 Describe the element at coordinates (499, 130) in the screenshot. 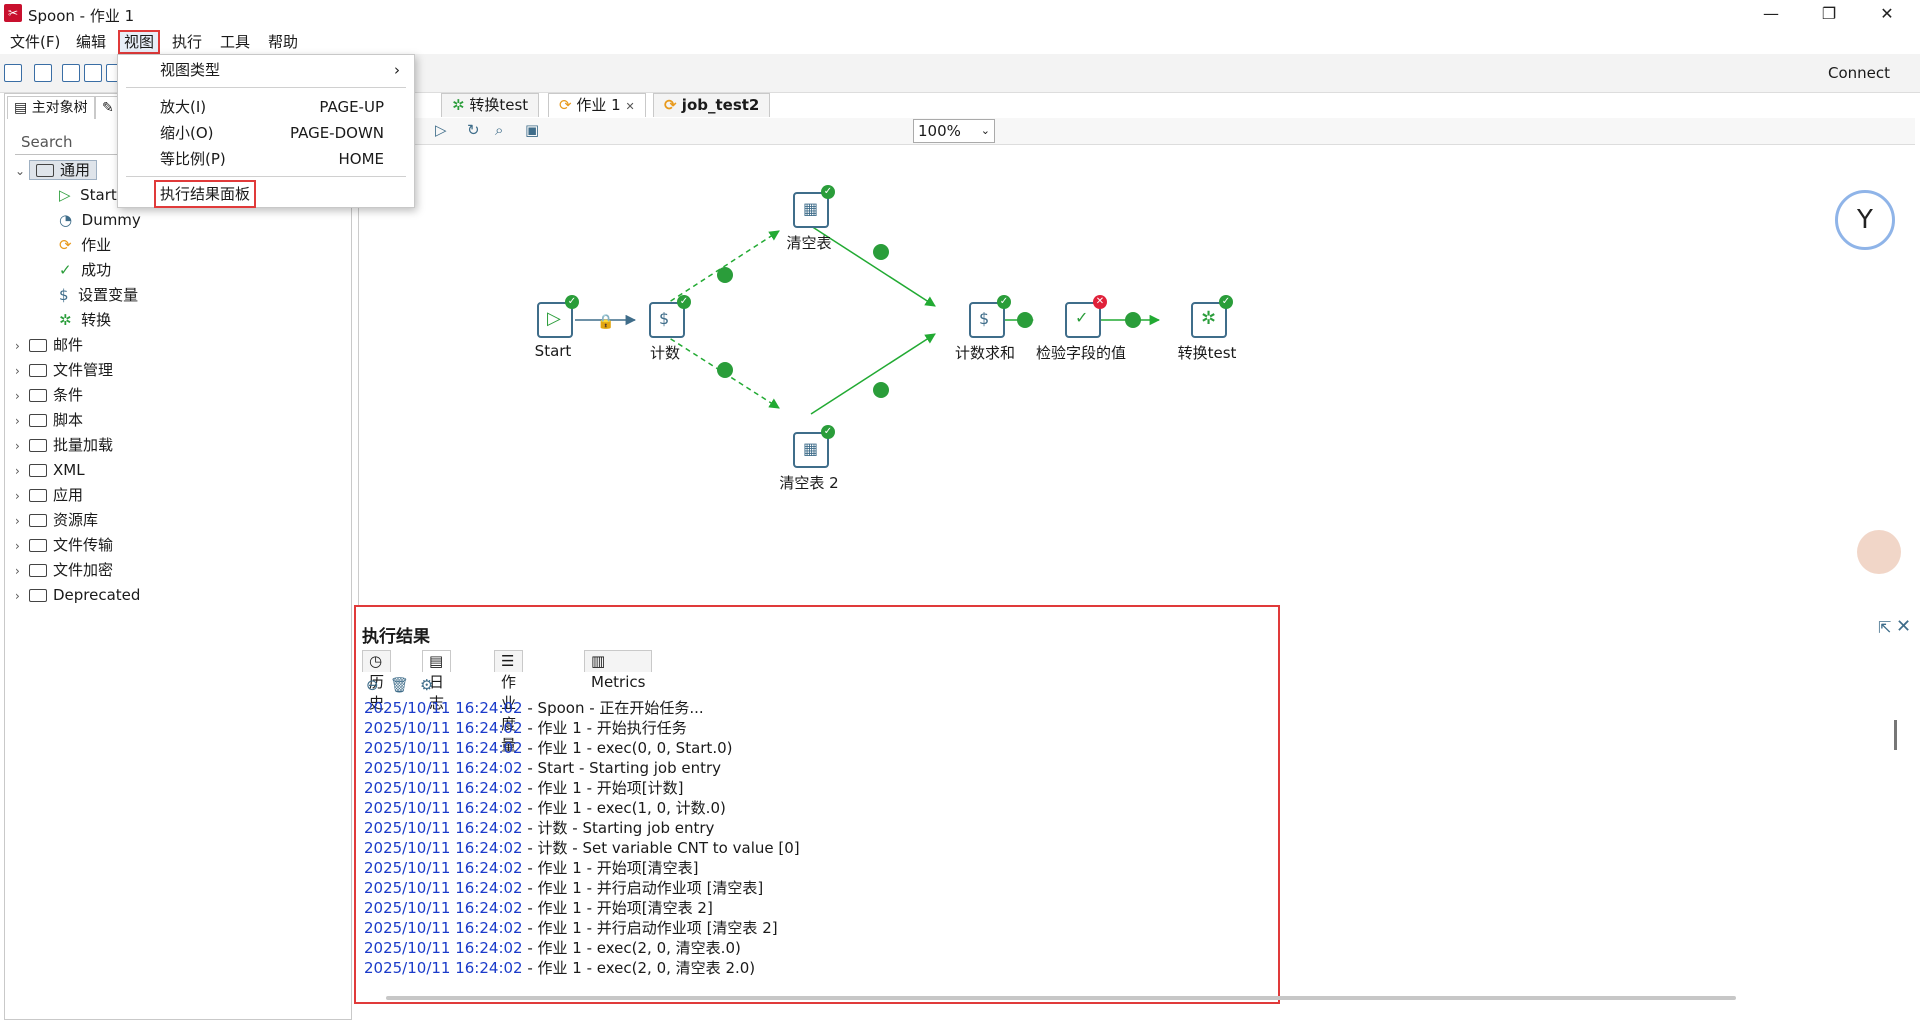

I see `preview-icon: ⌕` at that location.